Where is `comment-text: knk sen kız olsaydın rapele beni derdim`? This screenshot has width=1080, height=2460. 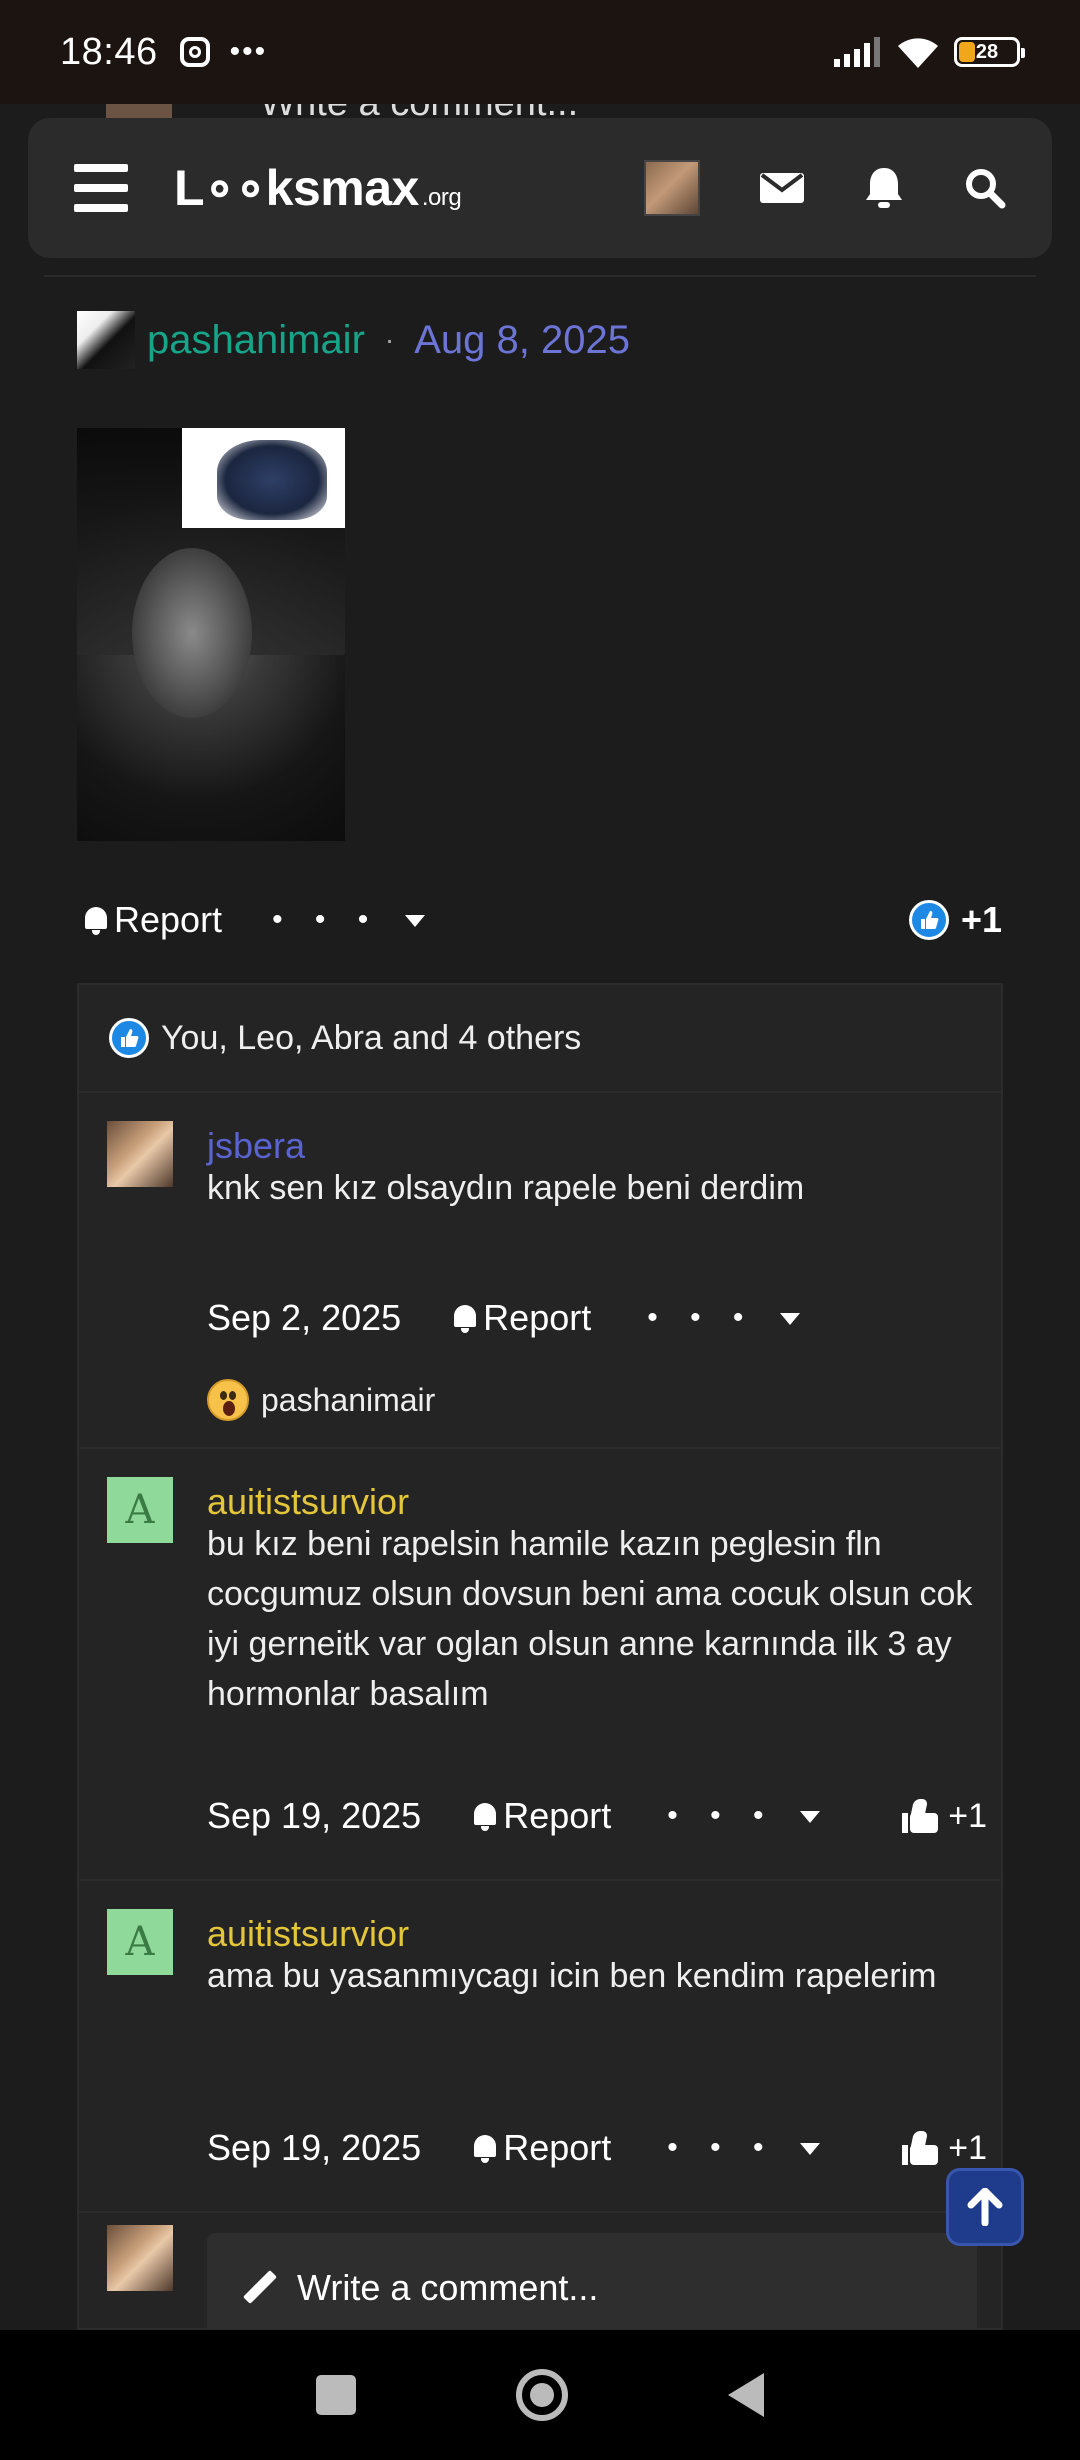 comment-text: knk sen kız olsaydın rapele beni derdim is located at coordinates (506, 1188).